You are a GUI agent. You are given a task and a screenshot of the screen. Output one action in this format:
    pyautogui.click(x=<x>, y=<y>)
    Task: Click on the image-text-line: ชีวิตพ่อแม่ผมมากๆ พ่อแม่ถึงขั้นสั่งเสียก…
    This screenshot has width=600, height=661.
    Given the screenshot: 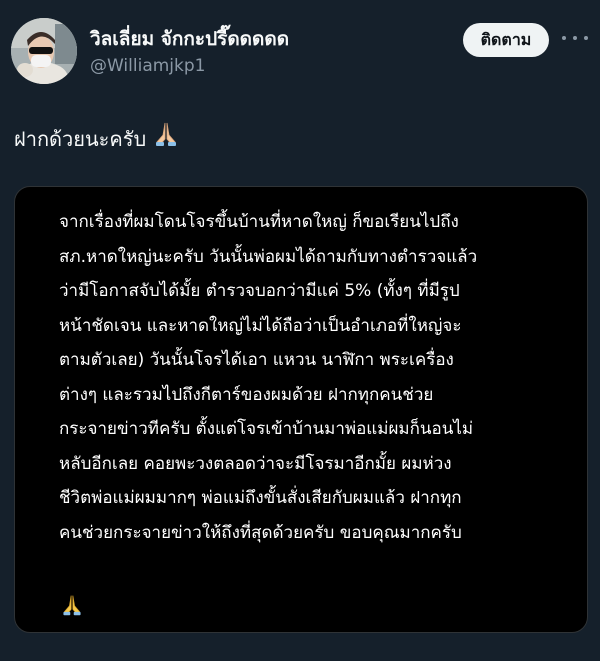 What is the action you would take?
    pyautogui.click(x=260, y=498)
    